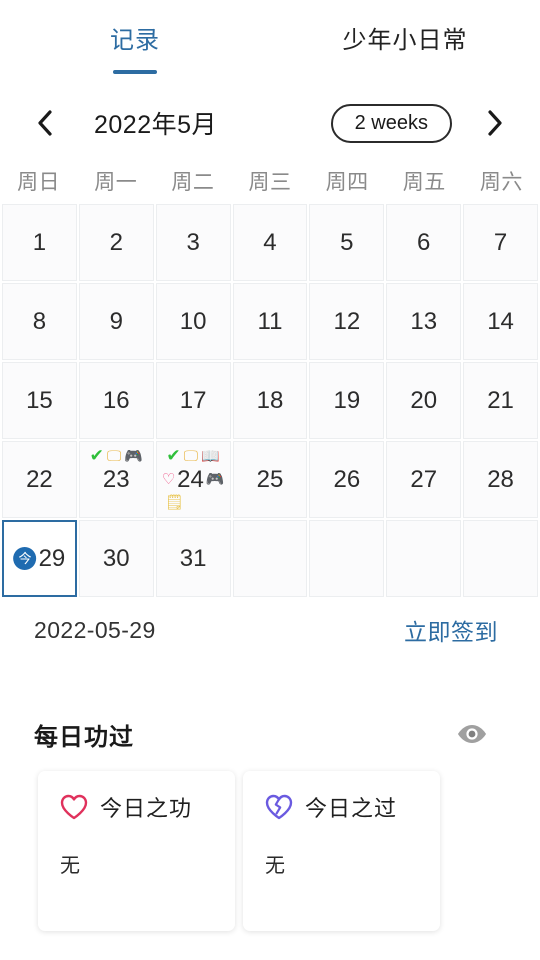 This screenshot has width=540, height=960. I want to click on chevron-left-icon, so click(45, 123).